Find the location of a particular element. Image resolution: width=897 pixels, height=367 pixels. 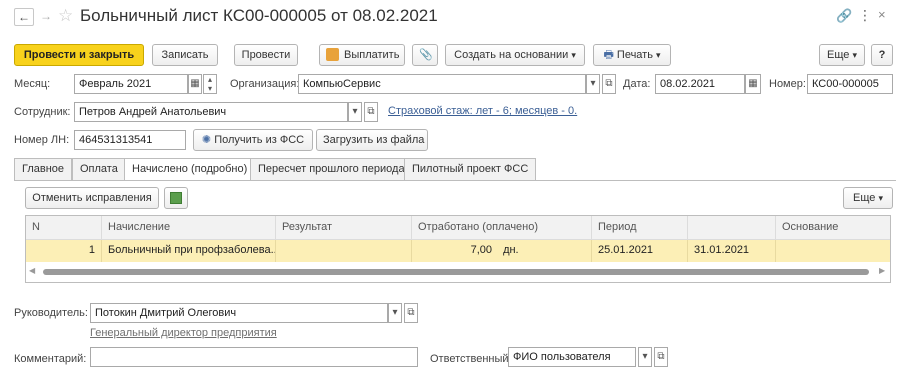

cell-period-to: 31.01.2021 is located at coordinates (732, 251).